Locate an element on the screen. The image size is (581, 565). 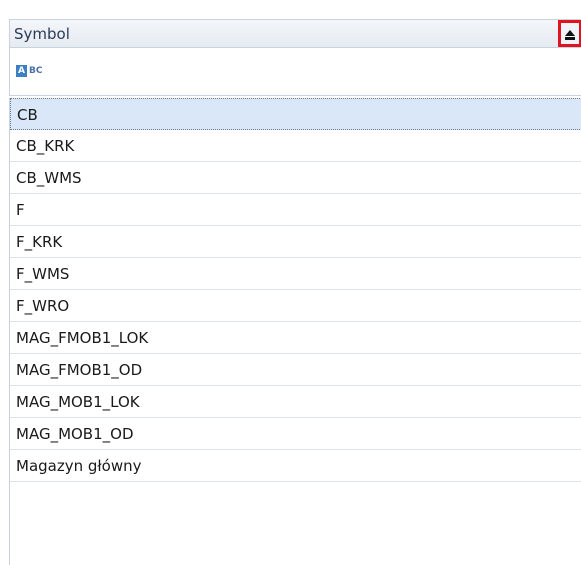
table-row: Magazyn główny is located at coordinates (295, 466).